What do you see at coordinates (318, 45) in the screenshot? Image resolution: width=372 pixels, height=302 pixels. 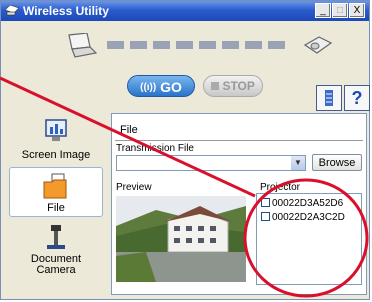 I see `projector-icon` at bounding box center [318, 45].